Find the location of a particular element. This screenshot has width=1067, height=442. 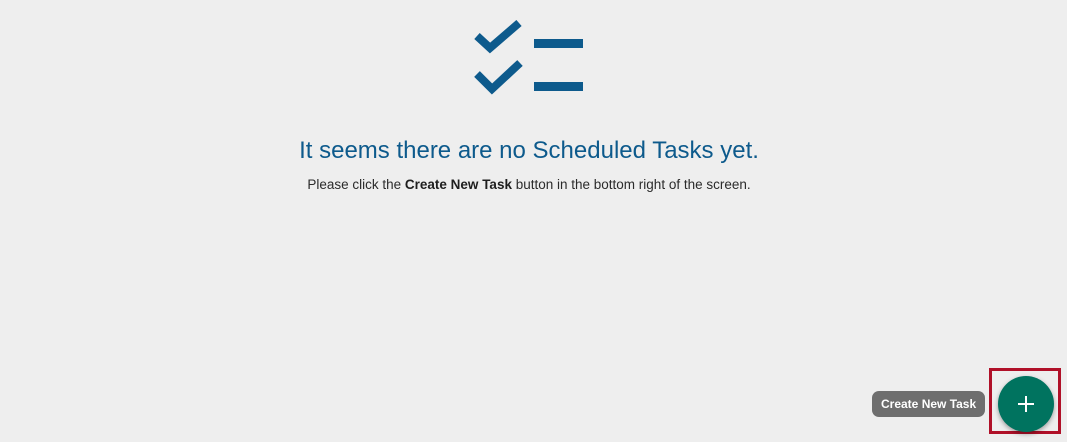

create-new-task-button is located at coordinates (1026, 404).